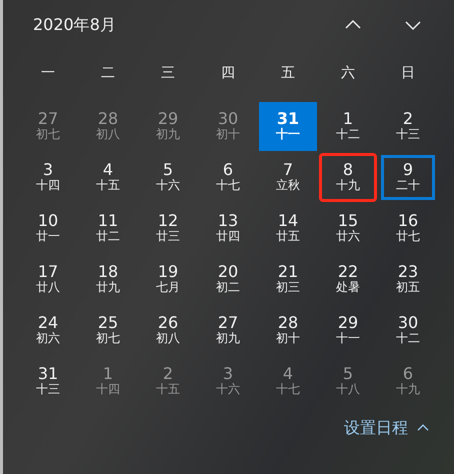 This screenshot has height=474, width=454. Describe the element at coordinates (288, 228) in the screenshot. I see `day-cell: 14 廿五` at that location.